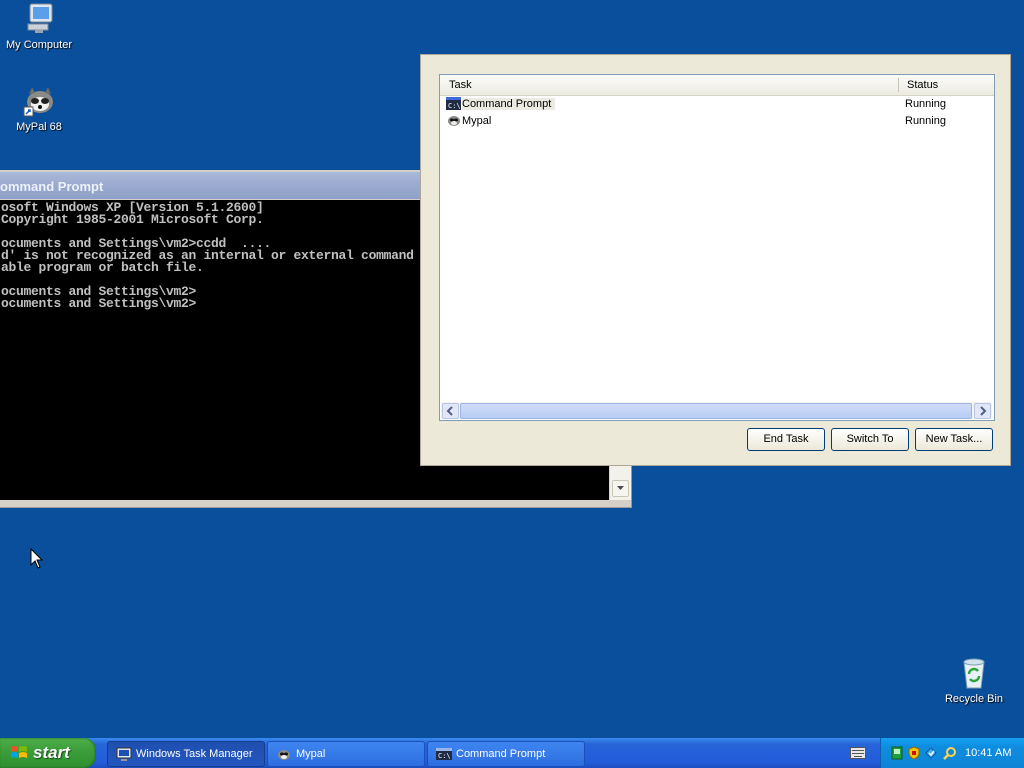 This screenshot has width=1024, height=768. What do you see at coordinates (931, 753) in the screenshot?
I see `update-icon` at bounding box center [931, 753].